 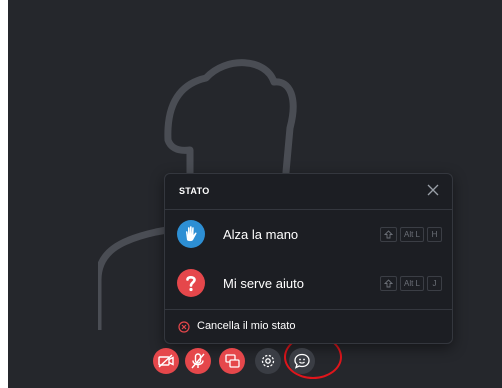 I want to click on camera-off-icon, so click(x=166, y=361).